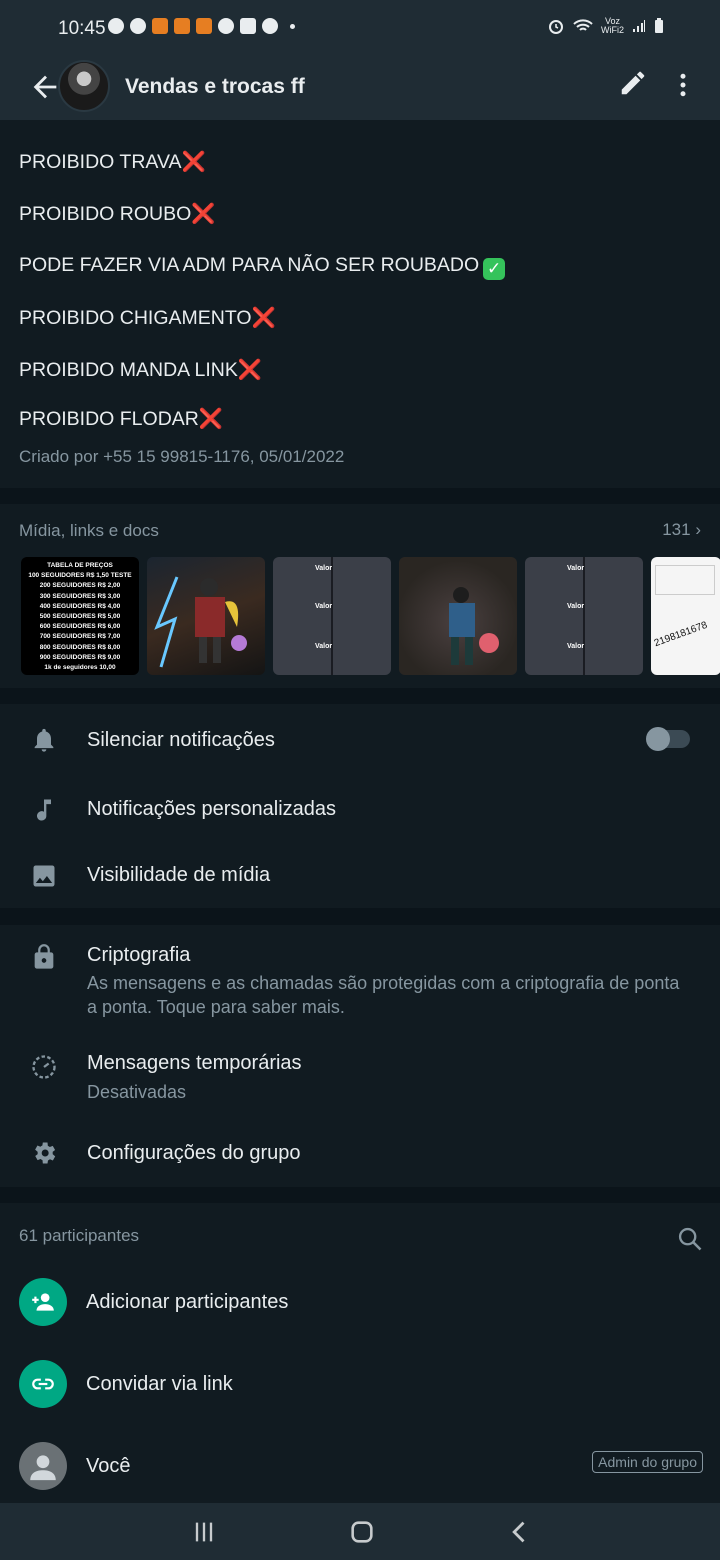 The height and width of the screenshot is (1560, 720). Describe the element at coordinates (187, 1302) in the screenshot. I see `add-participants-label: Adicionar participantes` at that location.